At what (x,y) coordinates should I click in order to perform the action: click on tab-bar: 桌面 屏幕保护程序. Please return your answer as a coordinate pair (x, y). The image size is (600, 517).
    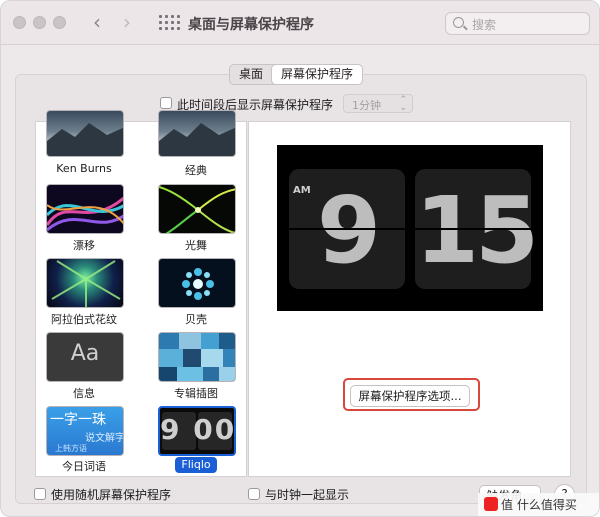
    Looking at the image, I should click on (296, 74).